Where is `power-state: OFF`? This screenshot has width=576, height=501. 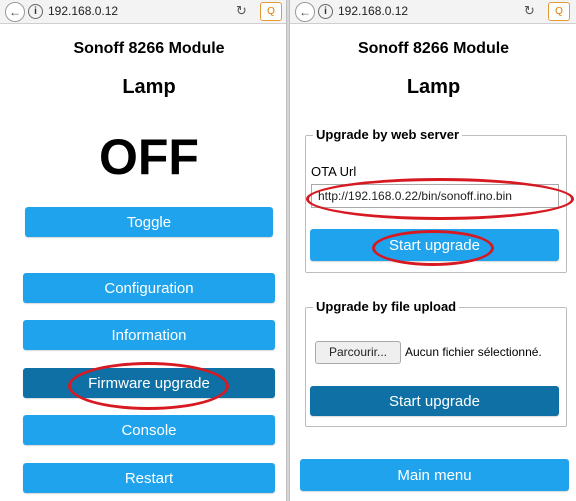 power-state: OFF is located at coordinates (149, 157).